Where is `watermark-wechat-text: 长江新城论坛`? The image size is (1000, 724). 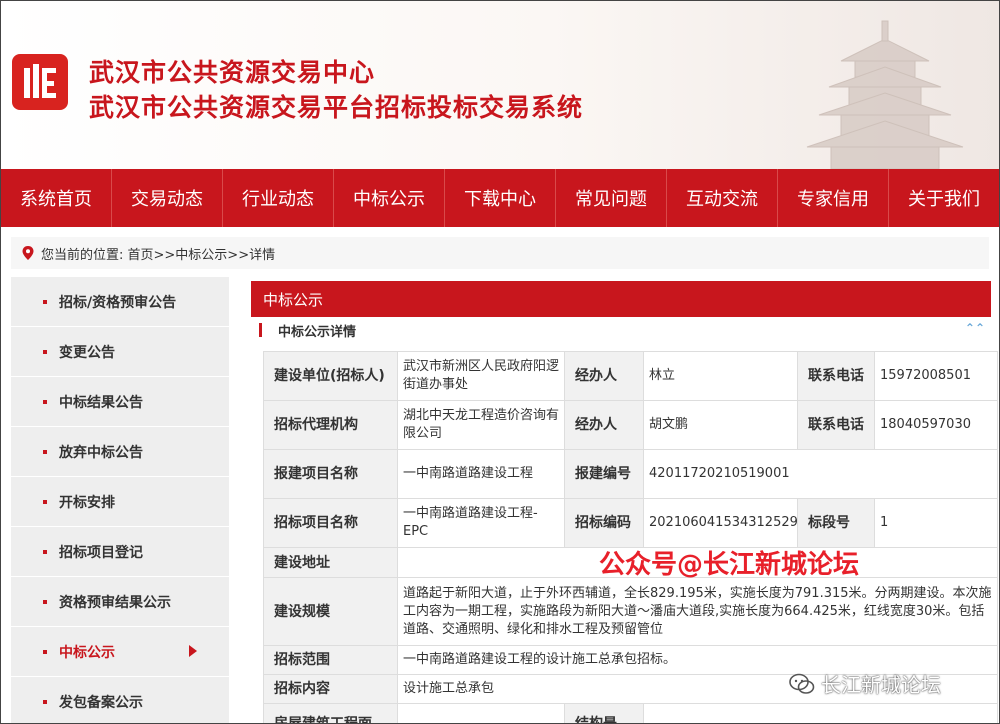
watermark-wechat-text: 长江新城论坛 is located at coordinates (881, 685).